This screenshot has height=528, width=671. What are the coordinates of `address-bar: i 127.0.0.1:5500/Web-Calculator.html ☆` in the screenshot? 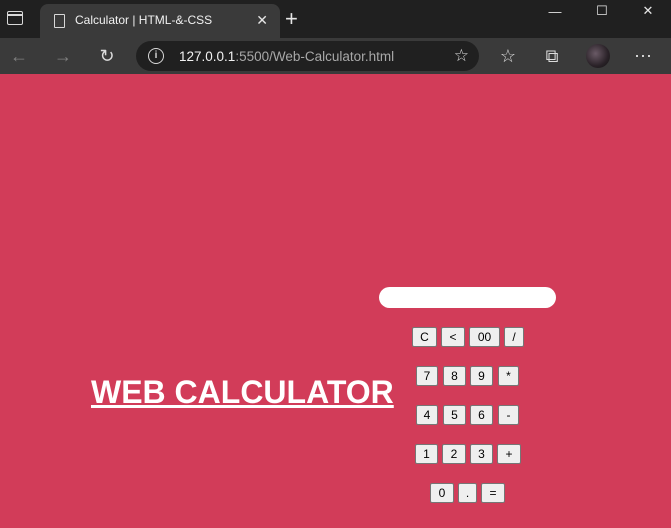 It's located at (307, 56).